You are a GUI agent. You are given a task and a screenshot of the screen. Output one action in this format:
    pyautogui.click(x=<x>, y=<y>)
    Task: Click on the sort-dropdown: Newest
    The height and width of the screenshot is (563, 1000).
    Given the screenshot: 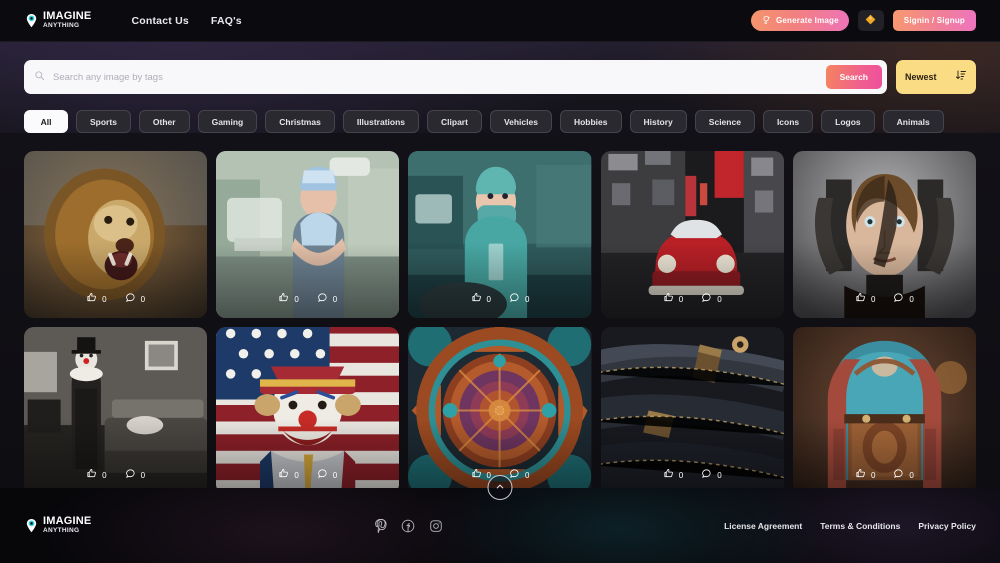 What is the action you would take?
    pyautogui.click(x=936, y=77)
    